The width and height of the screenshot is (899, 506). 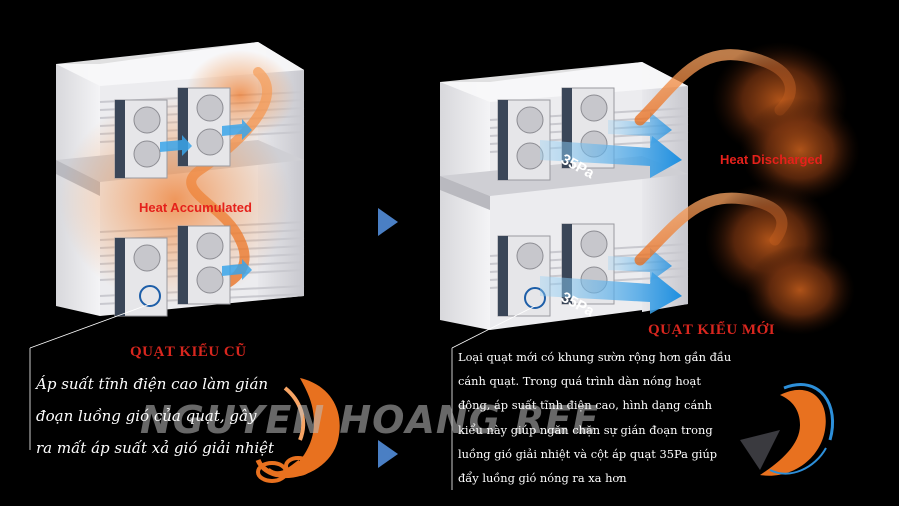 What do you see at coordinates (712, 330) in the screenshot?
I see `new-fan-title: QUẠT KIỂU MỚI` at bounding box center [712, 330].